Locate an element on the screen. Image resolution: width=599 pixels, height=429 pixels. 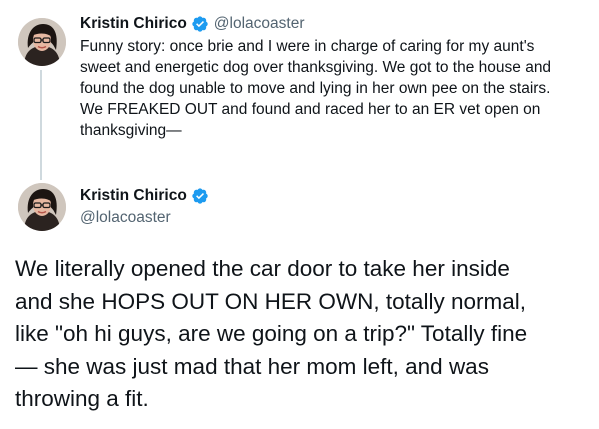
author-row: Kristin Chirico is located at coordinates (144, 196).